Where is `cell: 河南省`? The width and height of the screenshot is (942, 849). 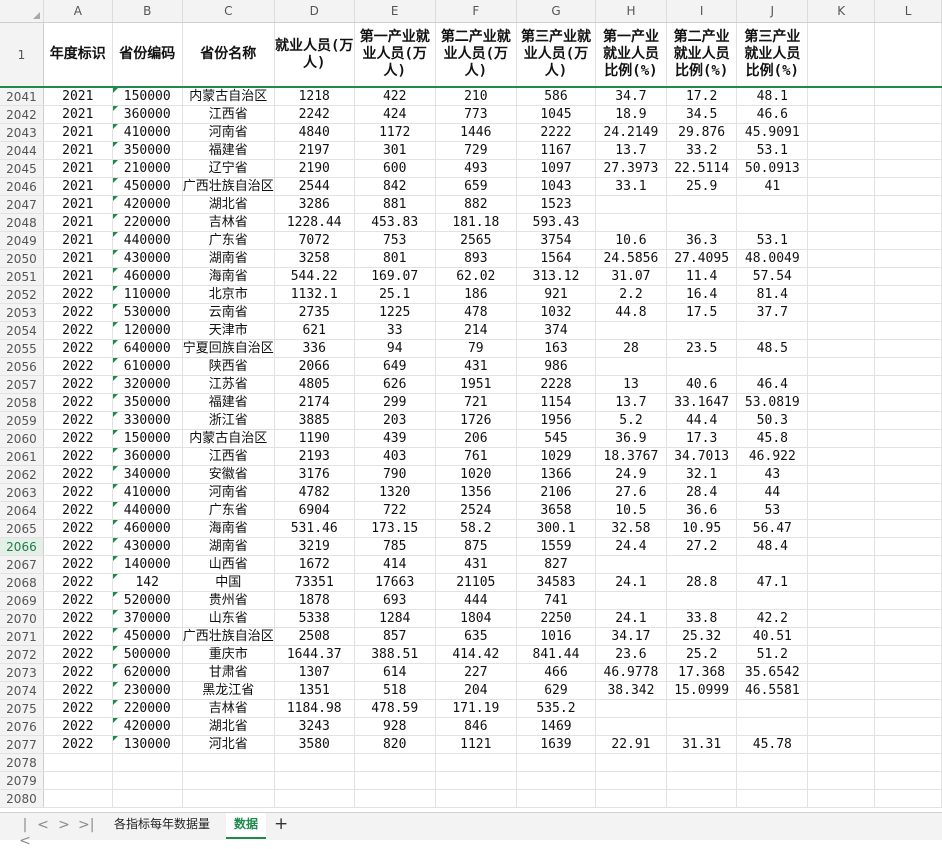
cell: 河南省 is located at coordinates (228, 132).